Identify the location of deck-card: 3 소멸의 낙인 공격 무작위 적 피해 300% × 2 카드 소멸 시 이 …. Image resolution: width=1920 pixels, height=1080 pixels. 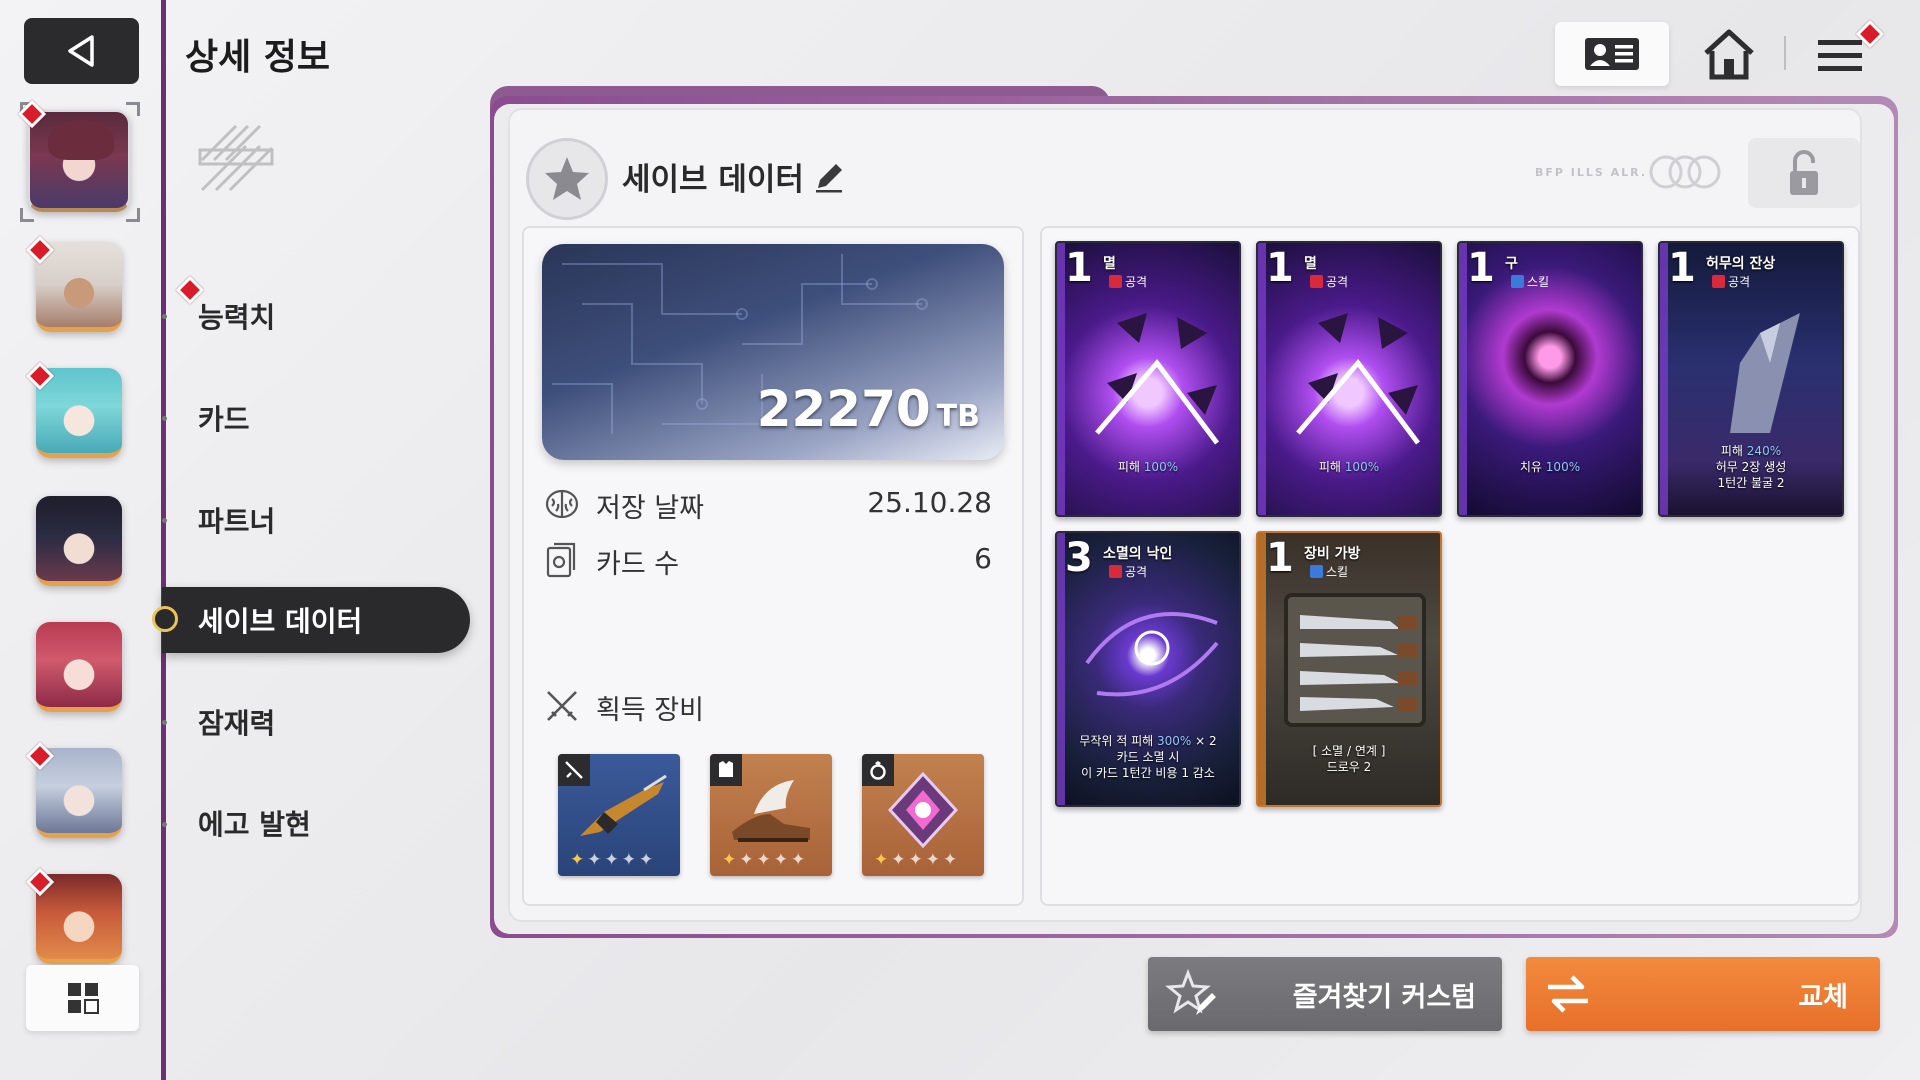
(1148, 669).